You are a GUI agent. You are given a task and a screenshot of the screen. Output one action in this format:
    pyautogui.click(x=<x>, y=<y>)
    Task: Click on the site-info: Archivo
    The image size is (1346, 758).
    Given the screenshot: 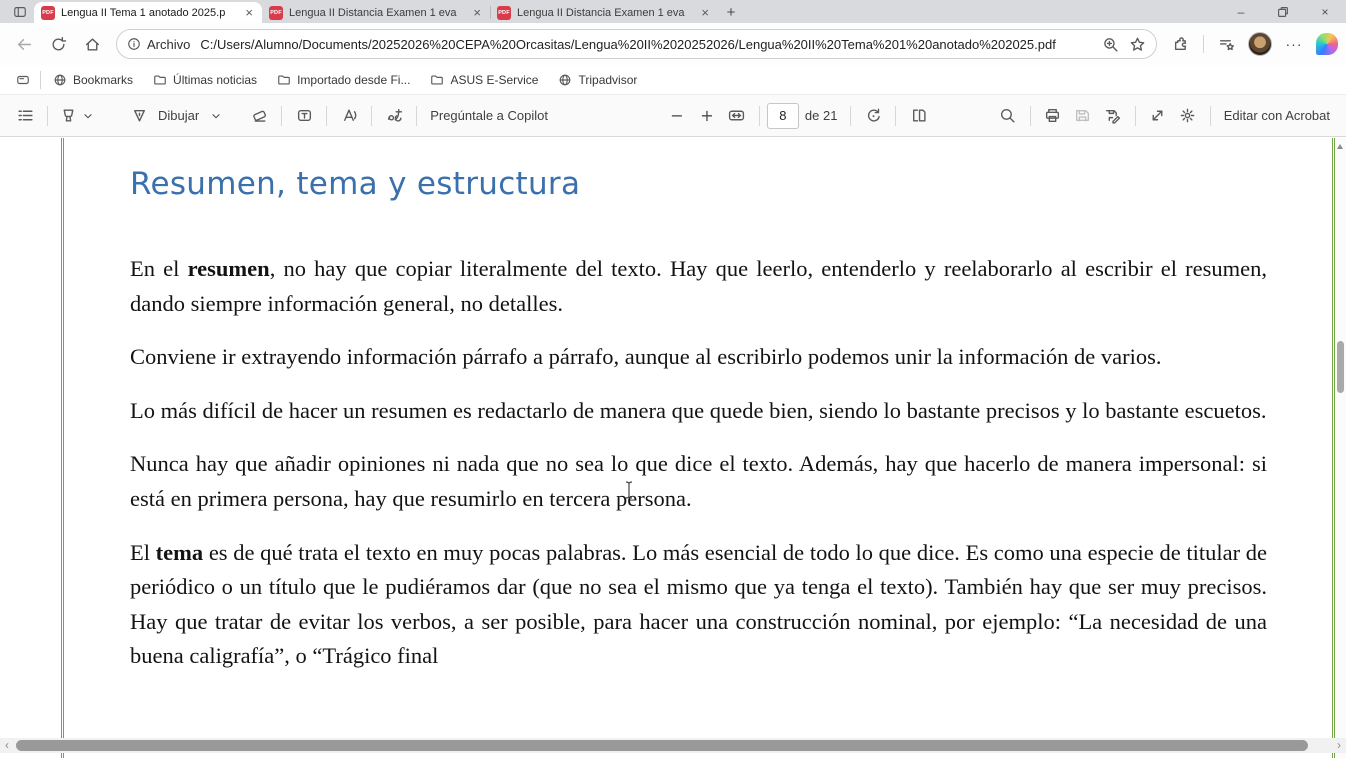 What is the action you would take?
    pyautogui.click(x=158, y=44)
    